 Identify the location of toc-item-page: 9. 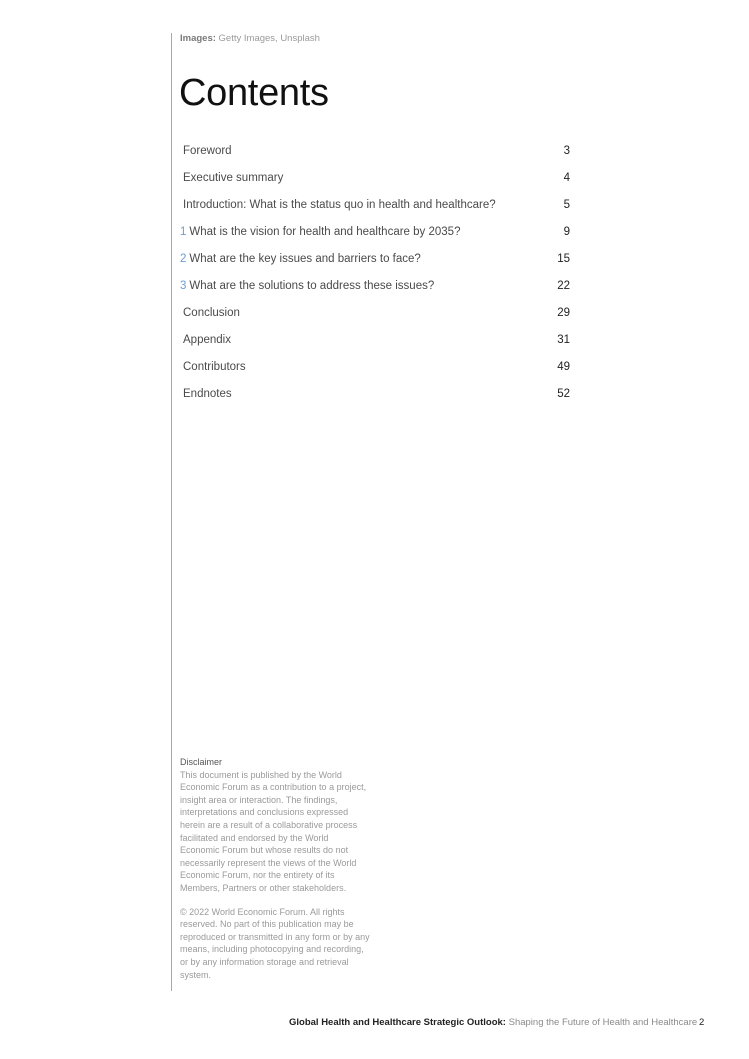
(566, 232).